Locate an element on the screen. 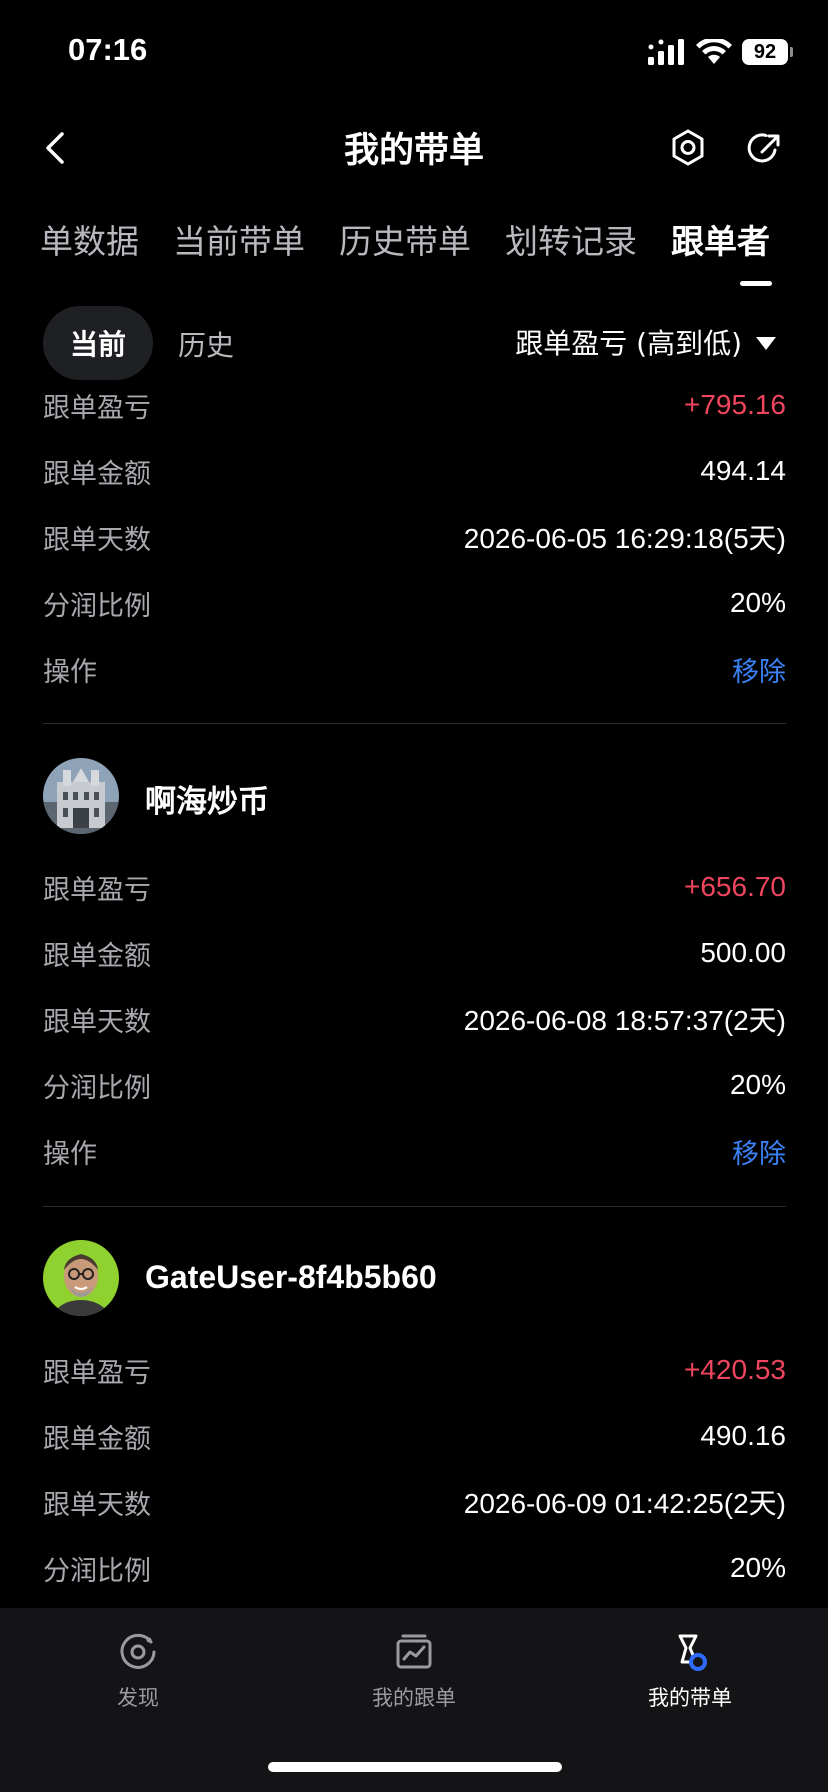 This screenshot has height=1792, width=828. filter-current: 当前 is located at coordinates (98, 343).